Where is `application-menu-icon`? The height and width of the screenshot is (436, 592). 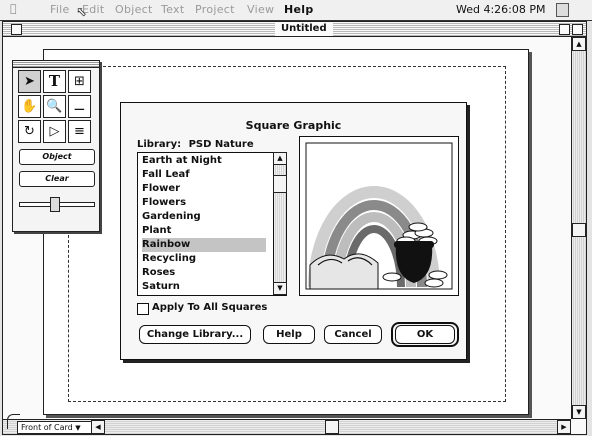 application-menu-icon is located at coordinates (562, 10).